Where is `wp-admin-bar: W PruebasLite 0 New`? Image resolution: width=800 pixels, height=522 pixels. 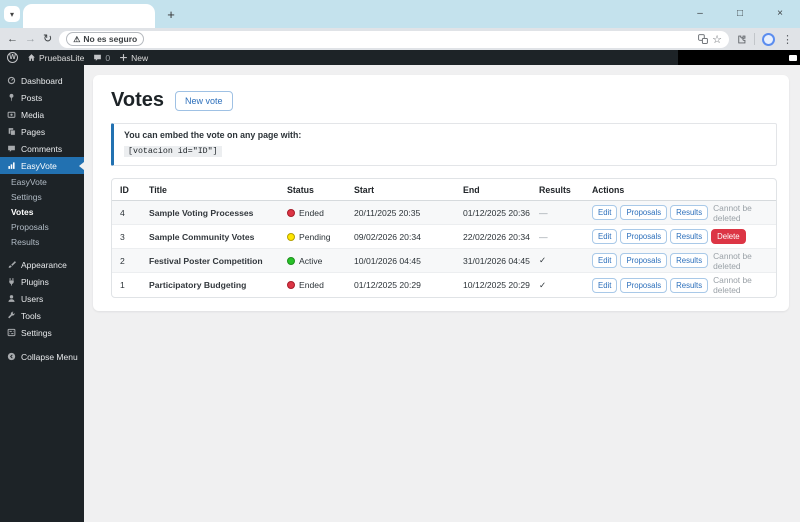 wp-admin-bar: W PruebasLite 0 New is located at coordinates (400, 57).